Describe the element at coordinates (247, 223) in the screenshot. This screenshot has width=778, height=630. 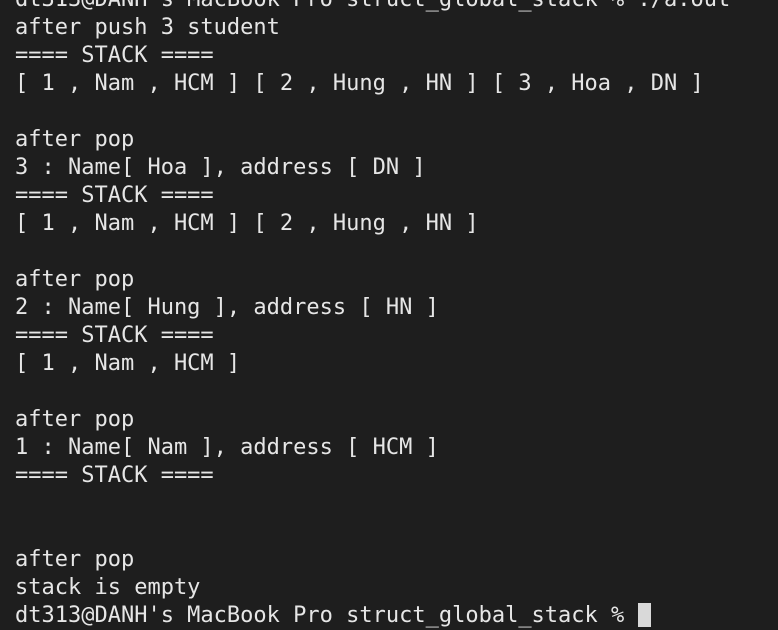
I see `terminal-line: [ 1 , Nam , HCM ] [ 2 , Hung , HN ]` at that location.